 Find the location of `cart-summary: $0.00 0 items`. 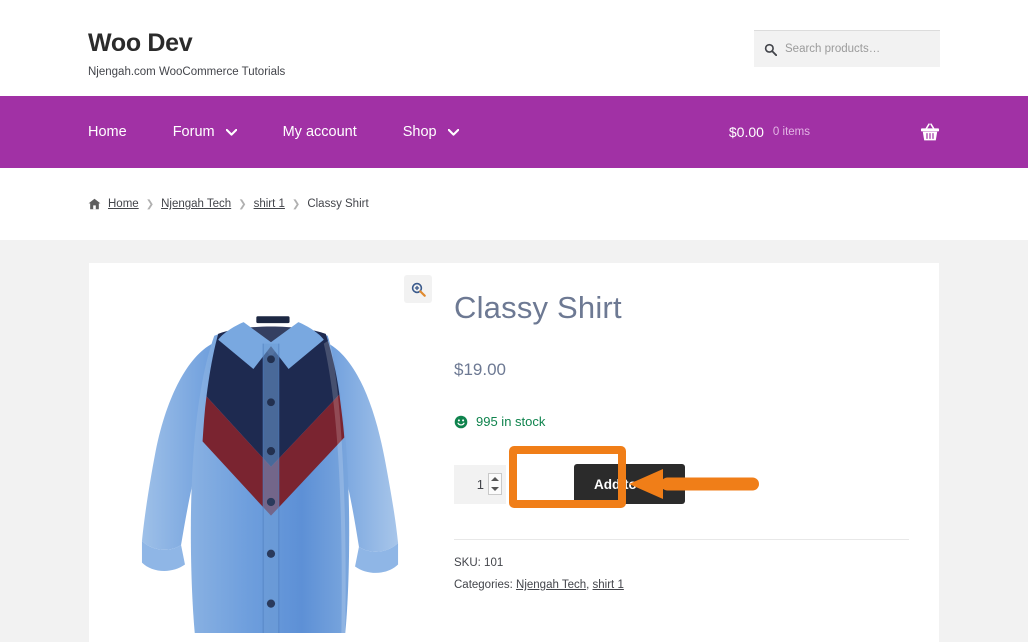

cart-summary: $0.00 0 items is located at coordinates (834, 132).